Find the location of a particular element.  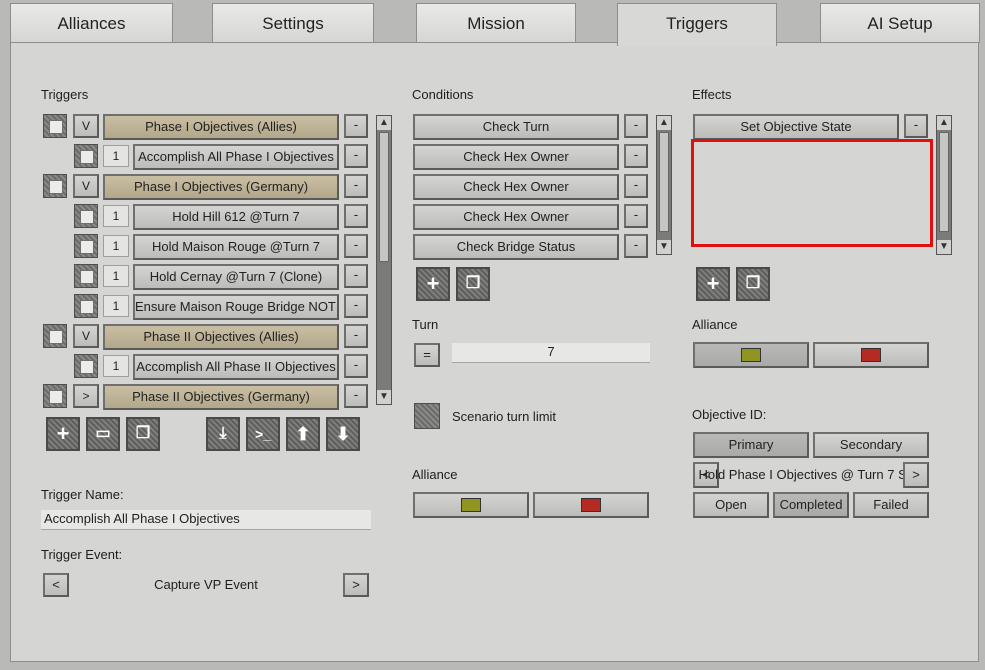

effect-alliance-germany-button is located at coordinates (871, 355).